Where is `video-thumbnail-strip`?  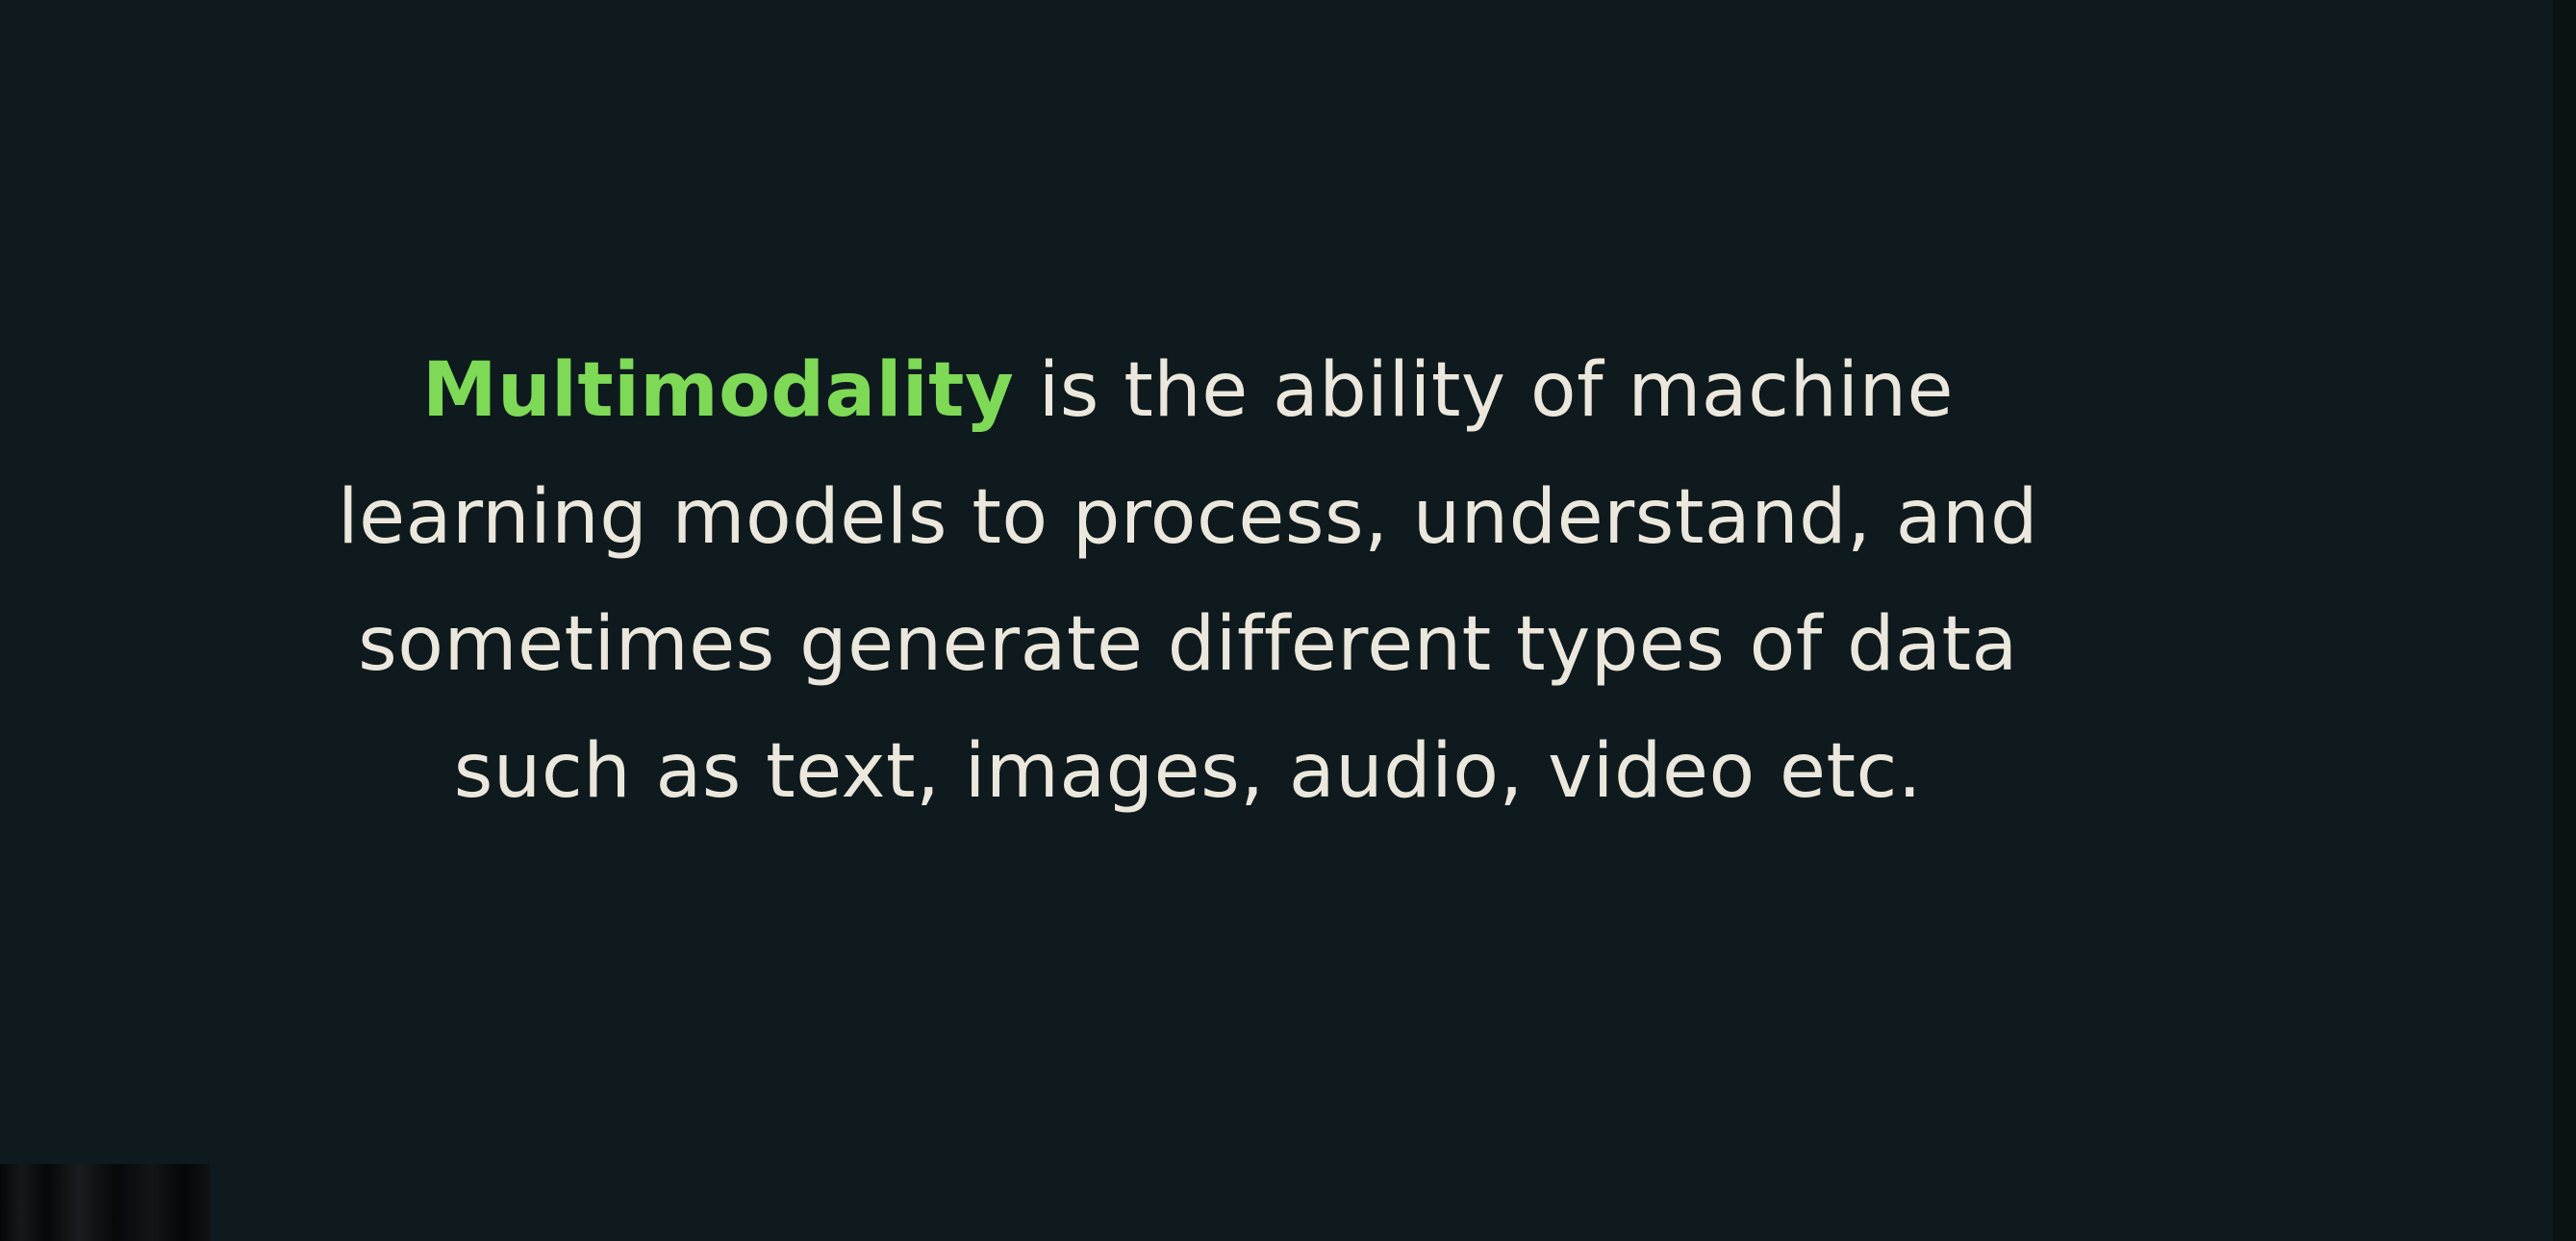 video-thumbnail-strip is located at coordinates (105, 1202).